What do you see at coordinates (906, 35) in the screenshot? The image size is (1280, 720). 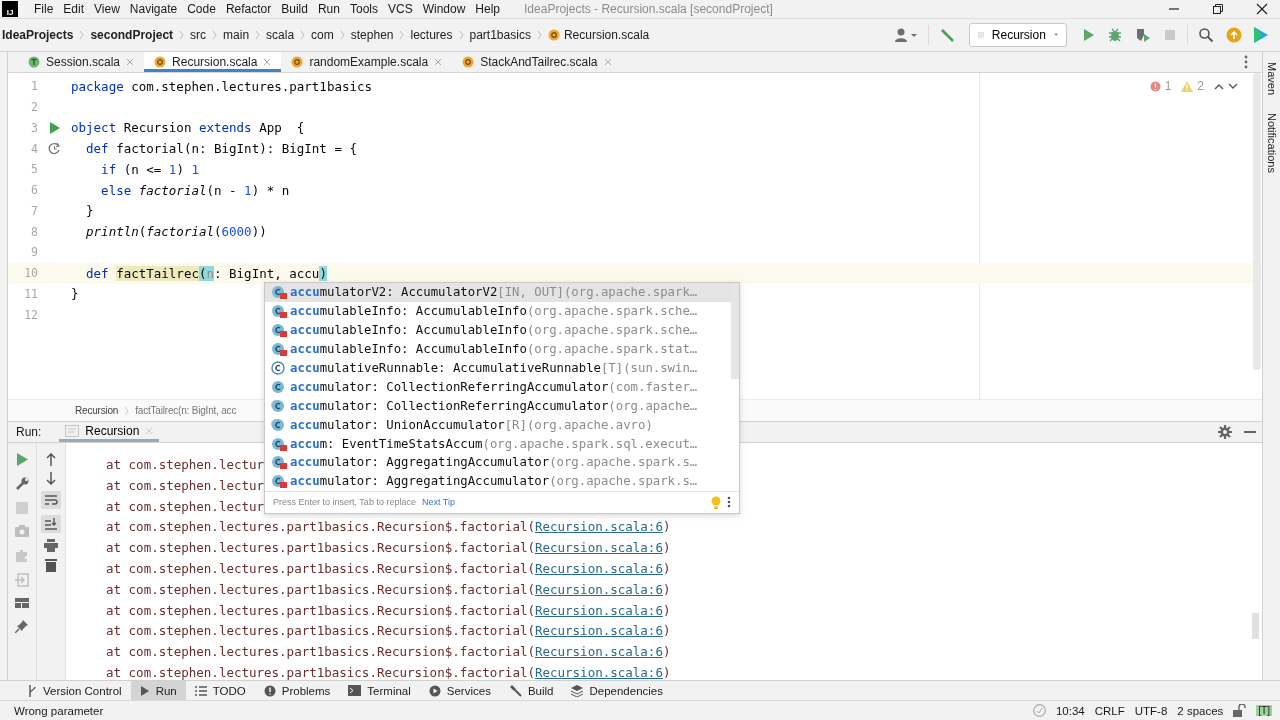 I see `user-icon` at bounding box center [906, 35].